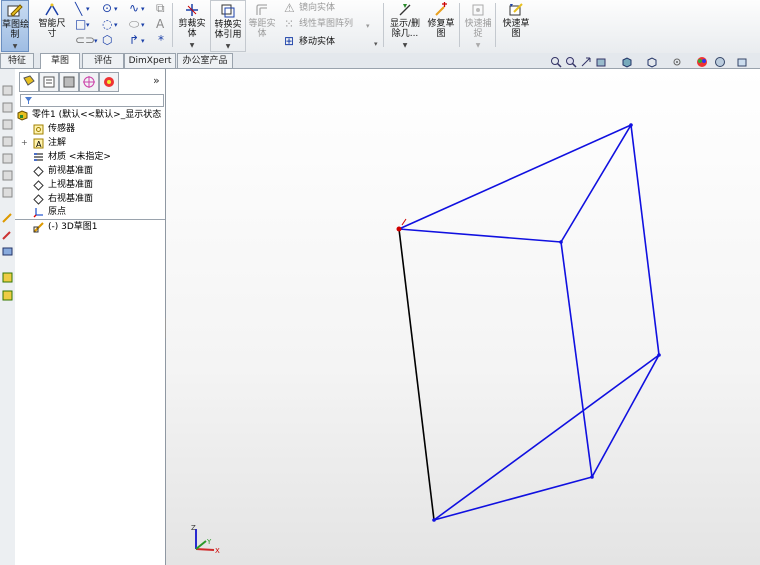  Describe the element at coordinates (73, 227) in the screenshot. I see `tree-item-3d-sketch: (-) 3D草图1` at that location.